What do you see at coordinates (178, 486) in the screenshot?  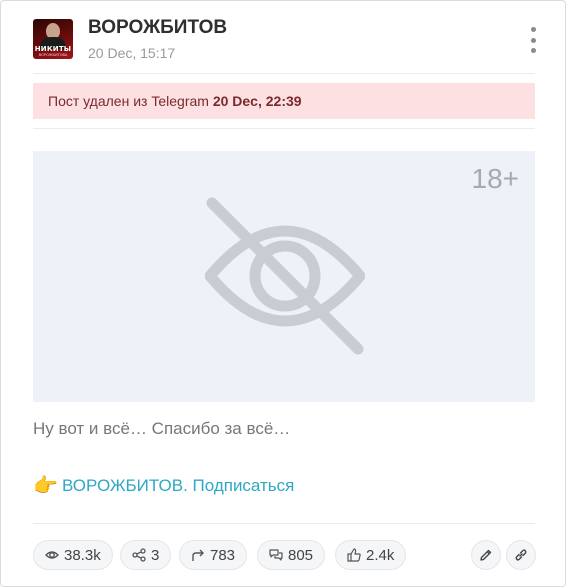 I see `subscribe-link-text: ВОРОЖБИТОВ. Подписаться` at bounding box center [178, 486].